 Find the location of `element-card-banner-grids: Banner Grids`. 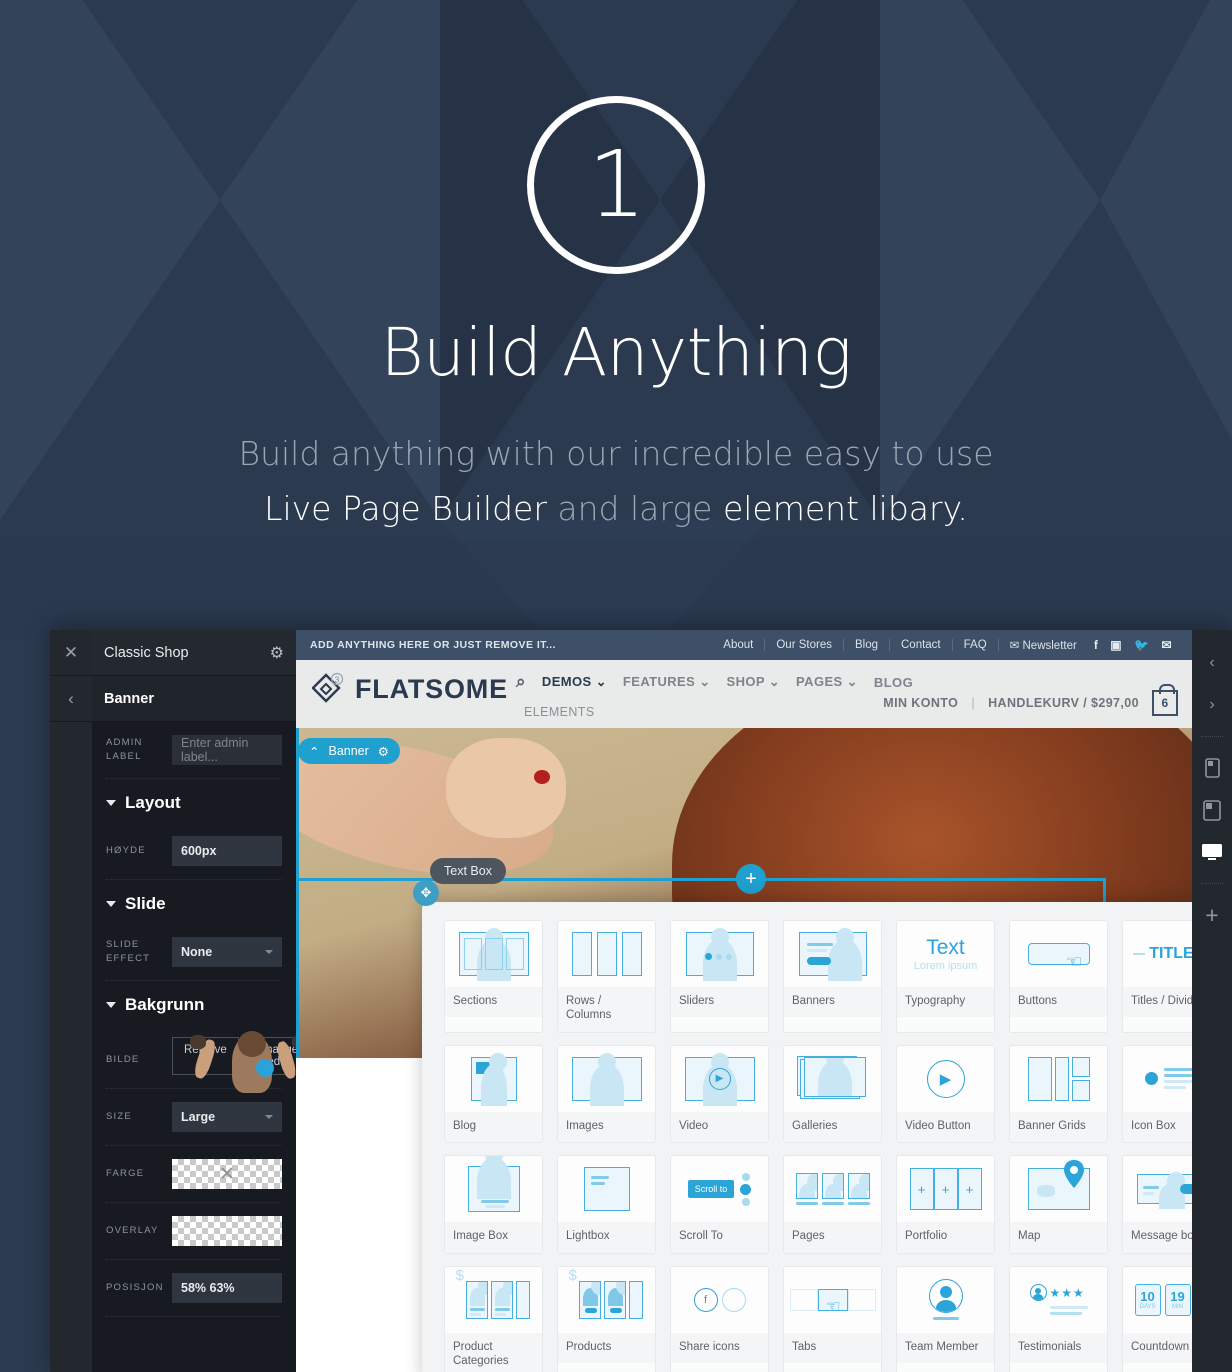

element-card-banner-grids: Banner Grids is located at coordinates (1058, 1094).